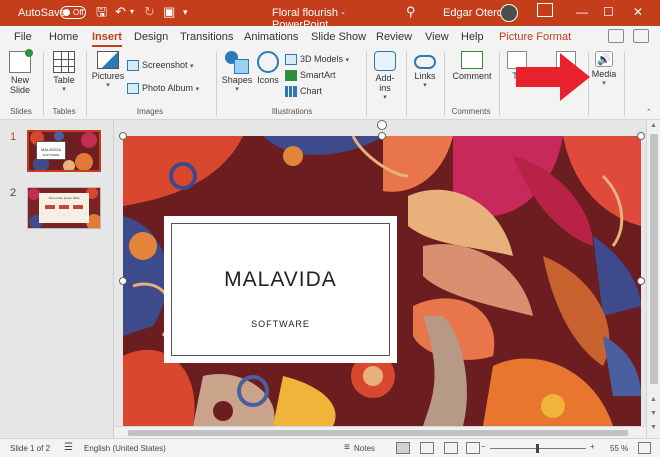 The image size is (660, 457). I want to click on thumbnail-subtitle: SOFTWARE, so click(51, 155).